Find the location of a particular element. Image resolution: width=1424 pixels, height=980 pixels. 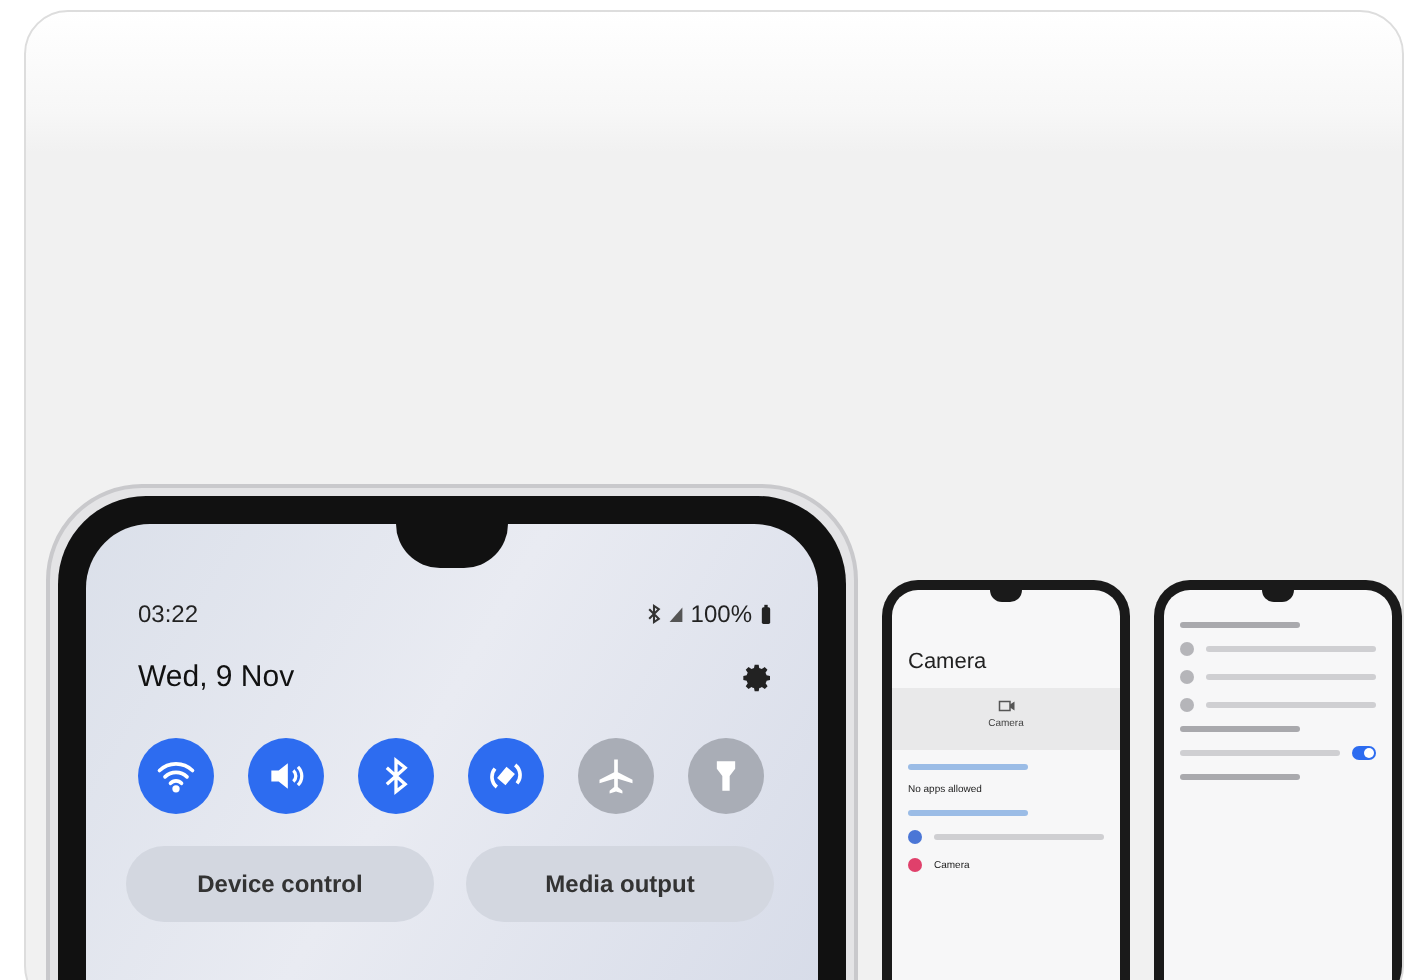

screen-title: Camera is located at coordinates (948, 662).